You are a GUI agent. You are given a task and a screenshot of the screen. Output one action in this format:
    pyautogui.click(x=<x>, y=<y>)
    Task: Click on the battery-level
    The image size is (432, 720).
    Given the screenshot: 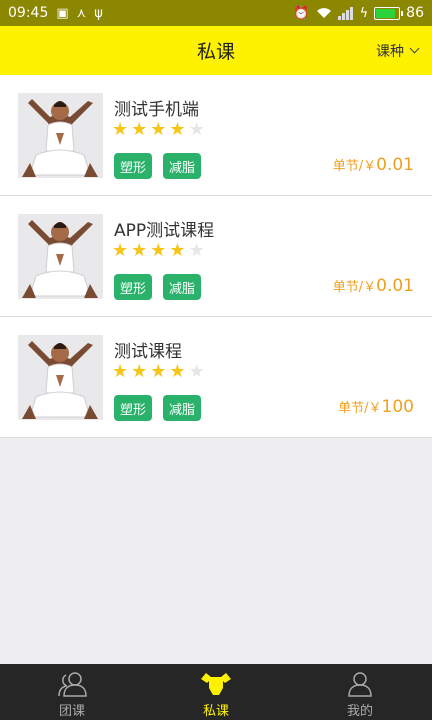 What is the action you would take?
    pyautogui.click(x=386, y=13)
    